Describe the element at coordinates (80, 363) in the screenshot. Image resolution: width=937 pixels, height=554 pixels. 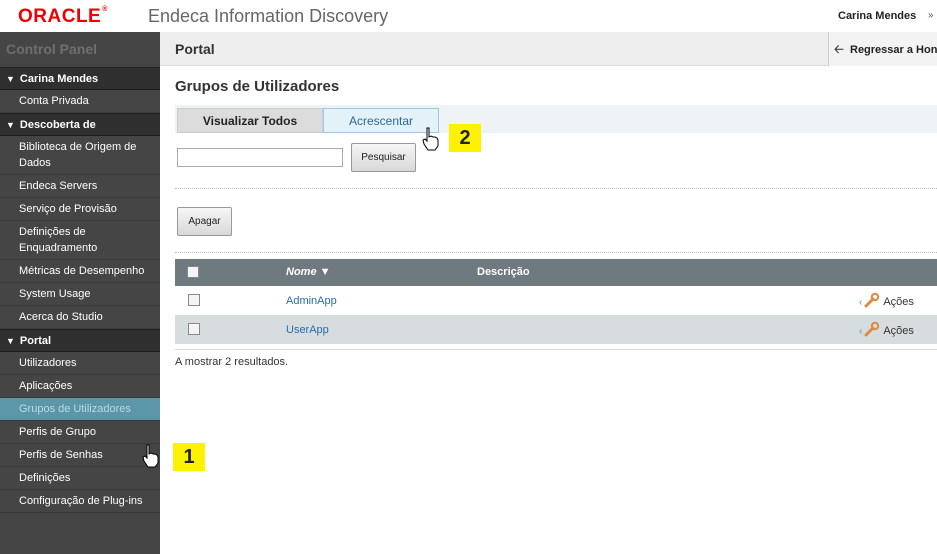
I see `sidebar-item-utilizadores: Utilizadores` at that location.